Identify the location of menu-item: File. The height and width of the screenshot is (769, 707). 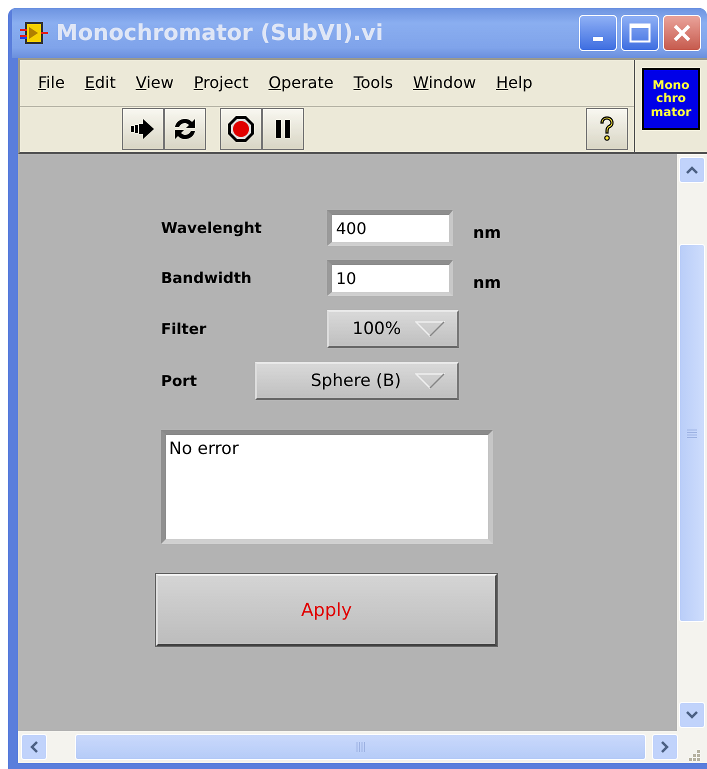
(51, 82).